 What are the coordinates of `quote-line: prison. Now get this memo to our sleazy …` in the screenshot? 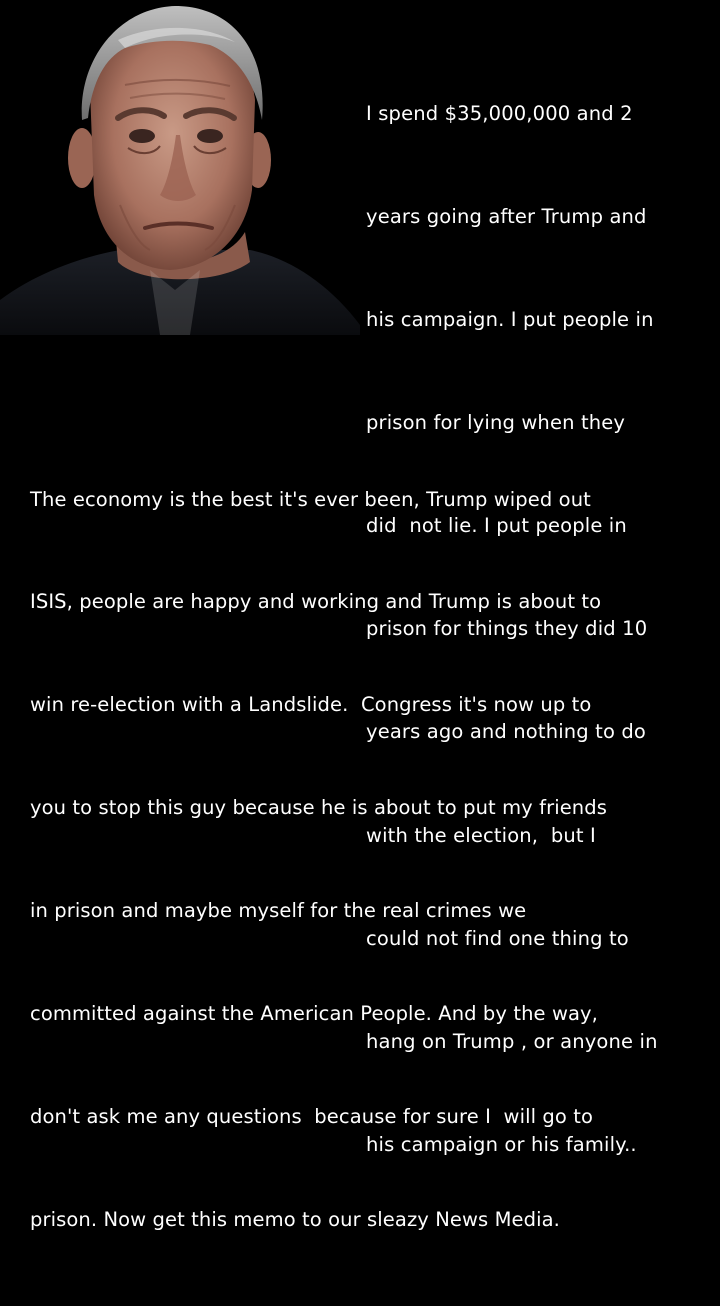 It's located at (295, 1219).